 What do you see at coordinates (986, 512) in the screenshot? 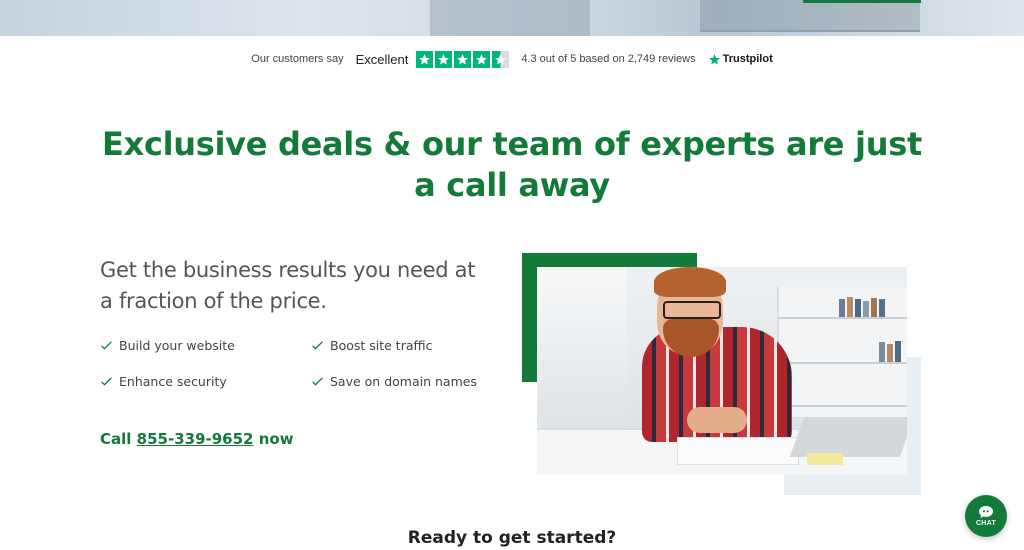
I see `chat-bubble-icon` at bounding box center [986, 512].